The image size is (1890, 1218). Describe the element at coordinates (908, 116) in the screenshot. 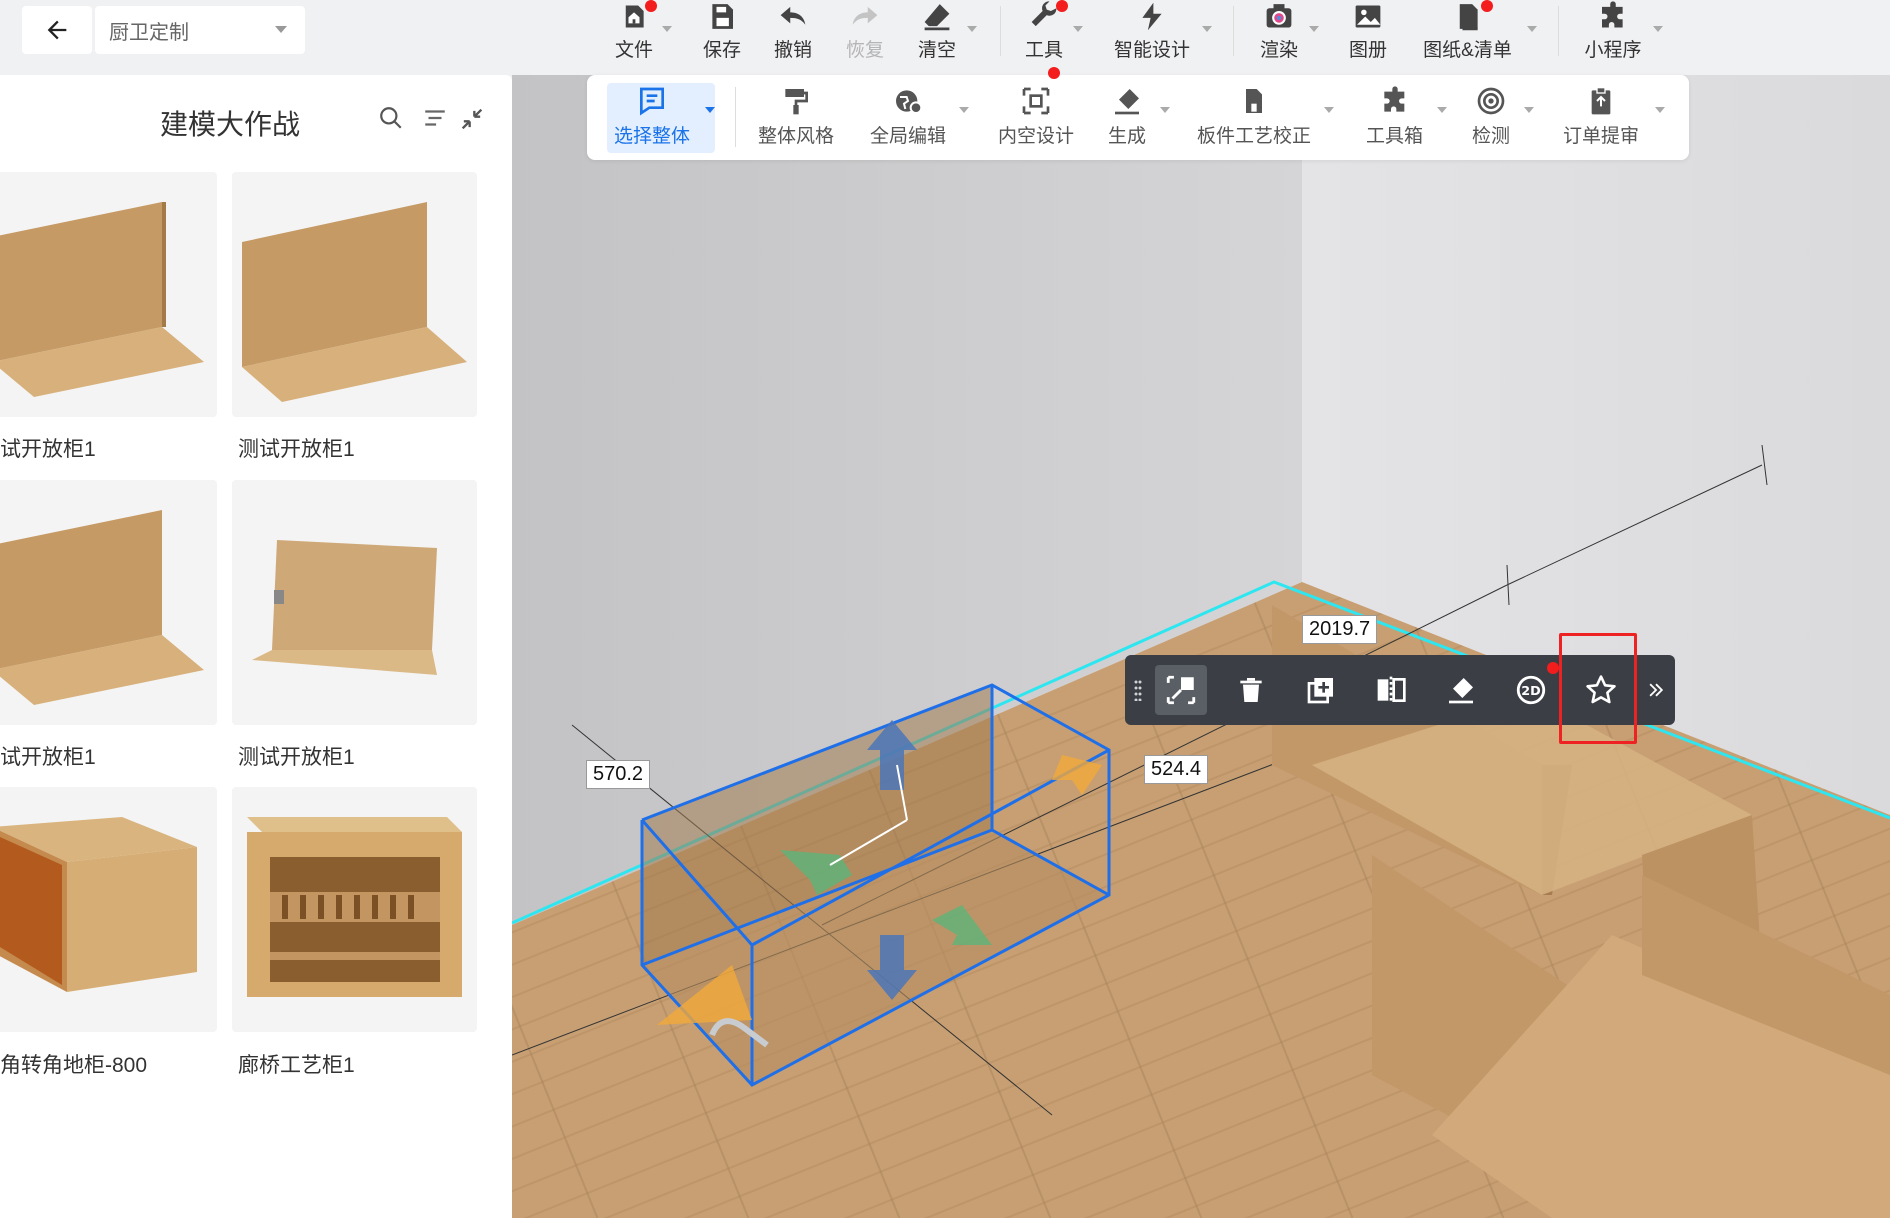

I see `global-edit-button: 全局编辑` at that location.